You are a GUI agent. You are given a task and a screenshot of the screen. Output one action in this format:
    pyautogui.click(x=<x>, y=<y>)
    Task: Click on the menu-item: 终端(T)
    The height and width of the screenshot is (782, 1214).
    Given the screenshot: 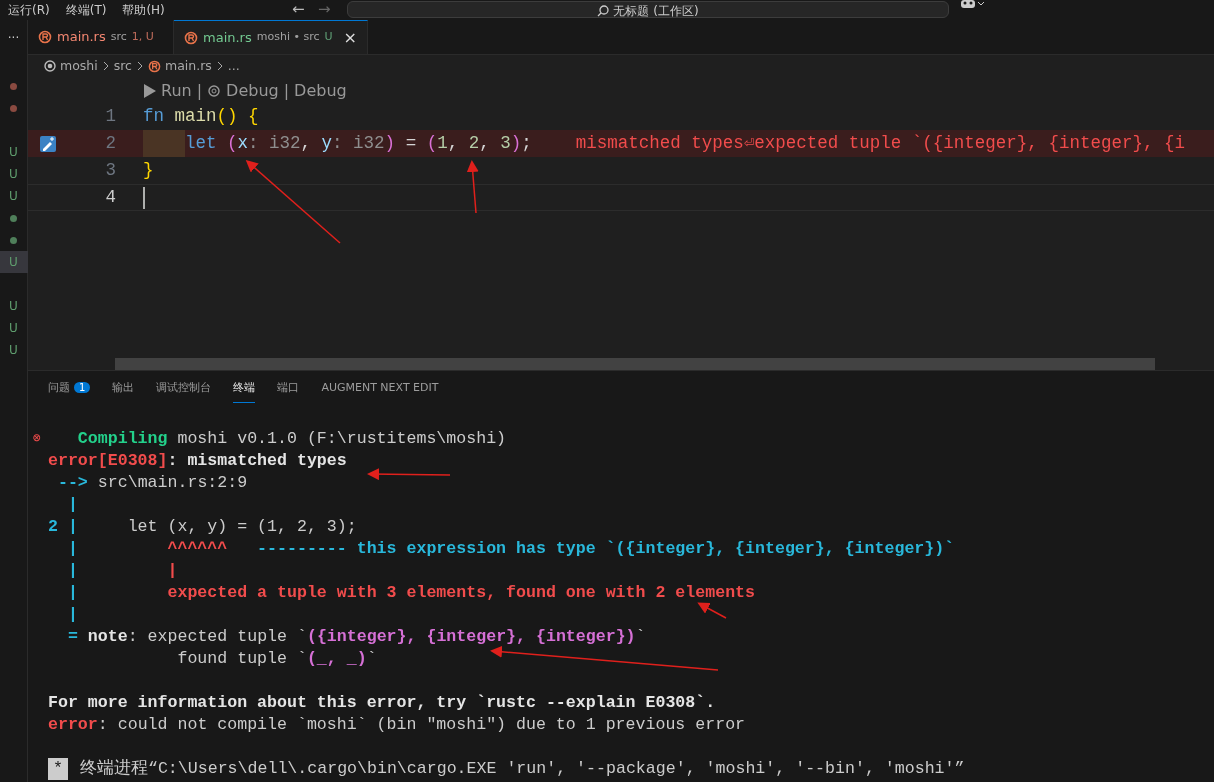 What is the action you would take?
    pyautogui.click(x=86, y=10)
    